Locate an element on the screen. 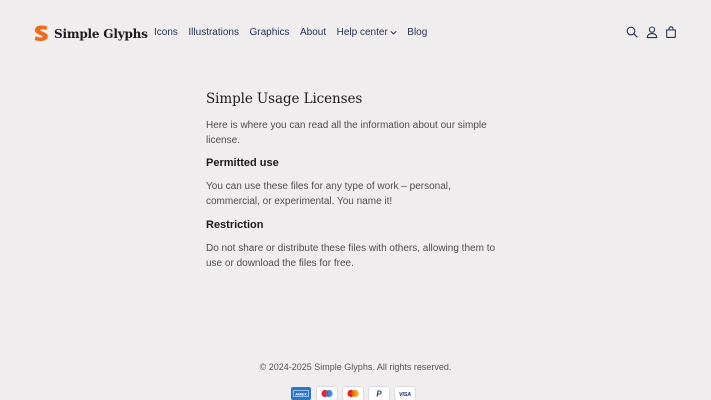 The height and width of the screenshot is (400, 711). visa-logo: VISA is located at coordinates (405, 395).